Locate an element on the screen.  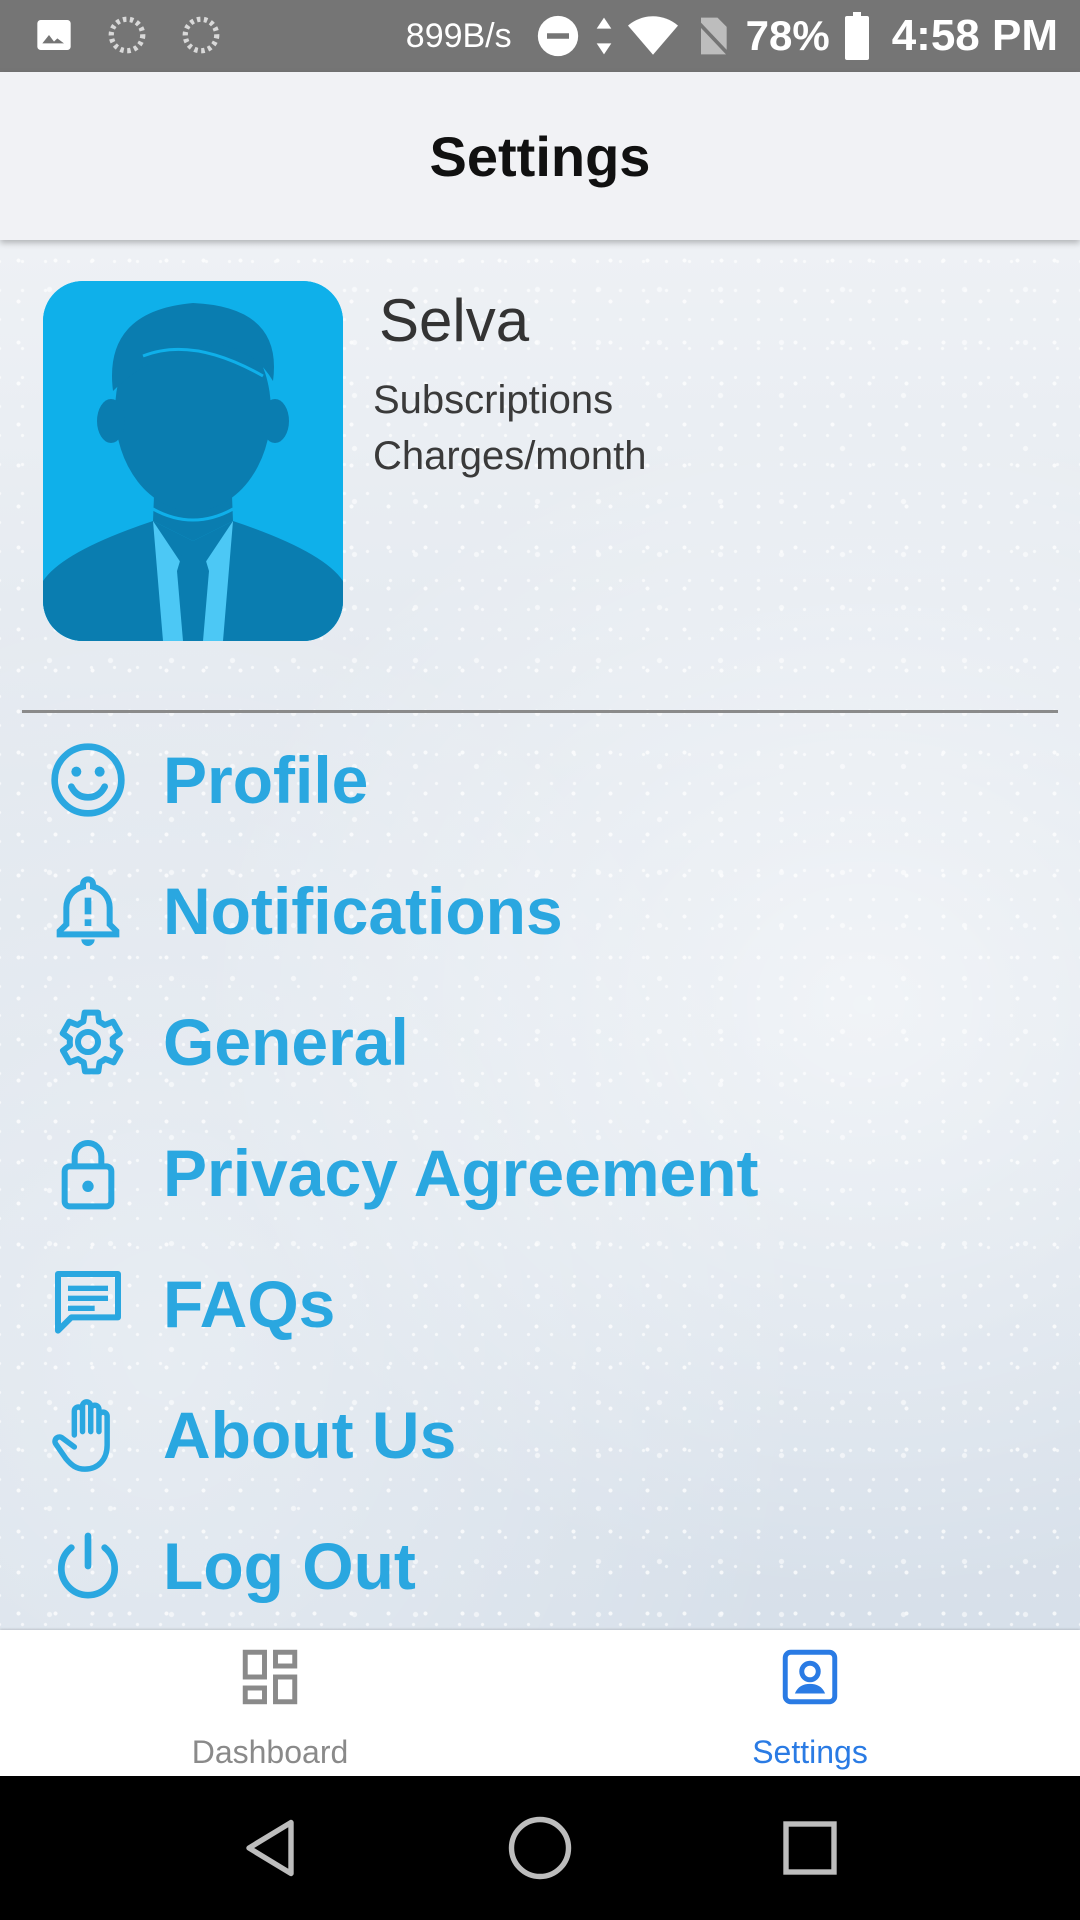
system-nav-bar is located at coordinates (540, 1848).